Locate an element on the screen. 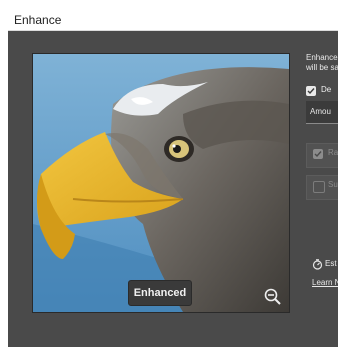 This screenshot has height=347, width=338. option-group-three: Su is located at coordinates (322, 187).